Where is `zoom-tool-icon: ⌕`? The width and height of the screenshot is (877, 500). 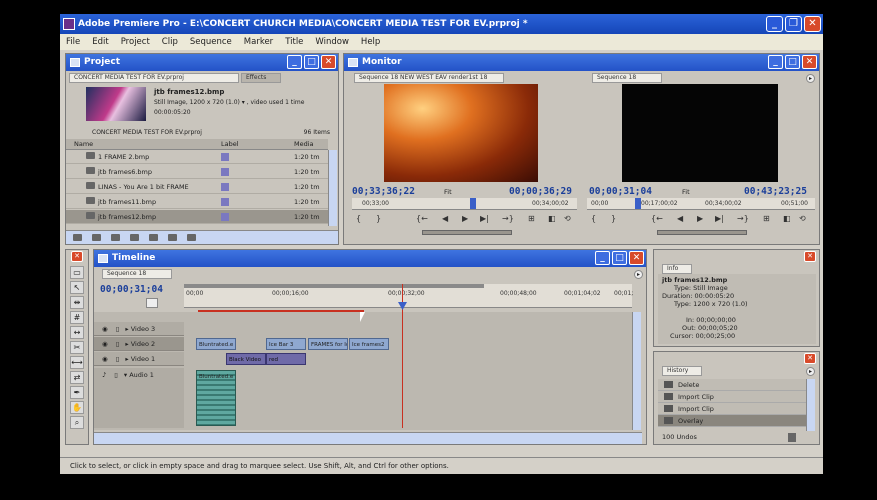 zoom-tool-icon: ⌕ is located at coordinates (77, 422).